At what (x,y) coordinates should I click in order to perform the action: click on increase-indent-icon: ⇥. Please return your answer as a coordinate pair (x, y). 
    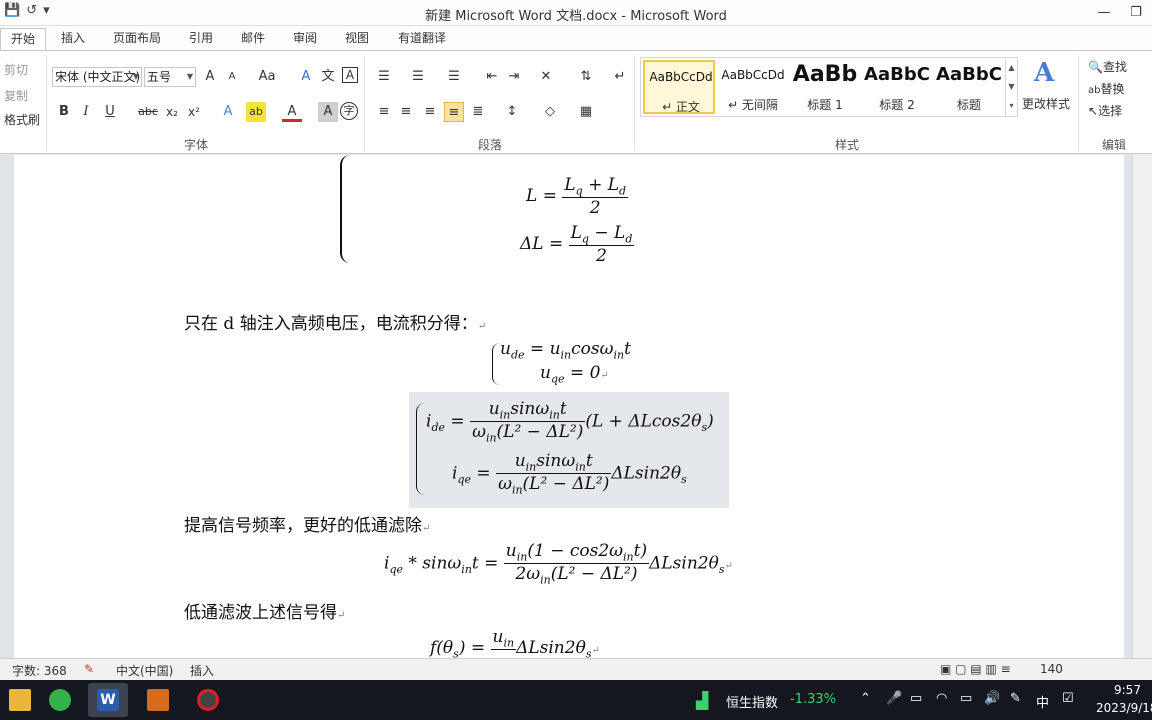
    Looking at the image, I should click on (514, 77).